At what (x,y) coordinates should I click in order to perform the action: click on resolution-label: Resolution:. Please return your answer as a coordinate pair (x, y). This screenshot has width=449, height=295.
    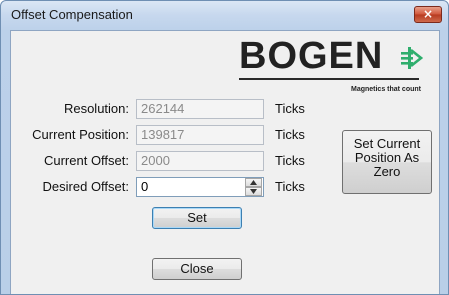
    Looking at the image, I should click on (96, 108).